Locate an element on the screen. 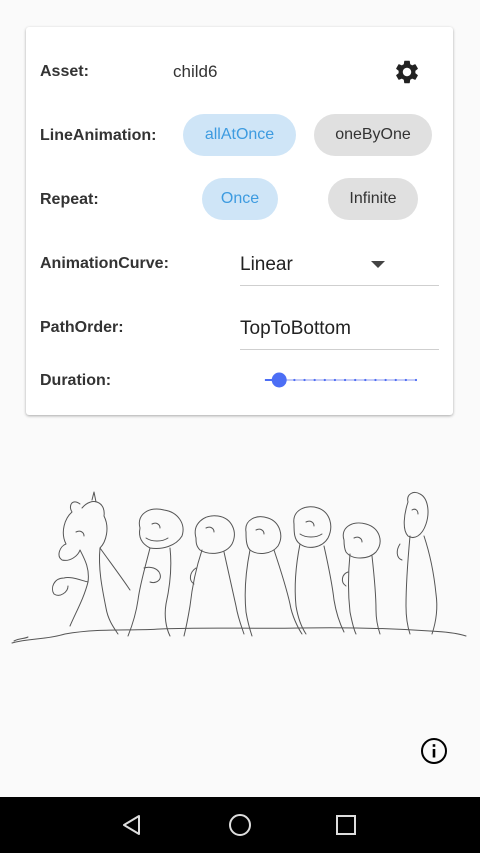  duration-label: Duration: is located at coordinates (76, 380).